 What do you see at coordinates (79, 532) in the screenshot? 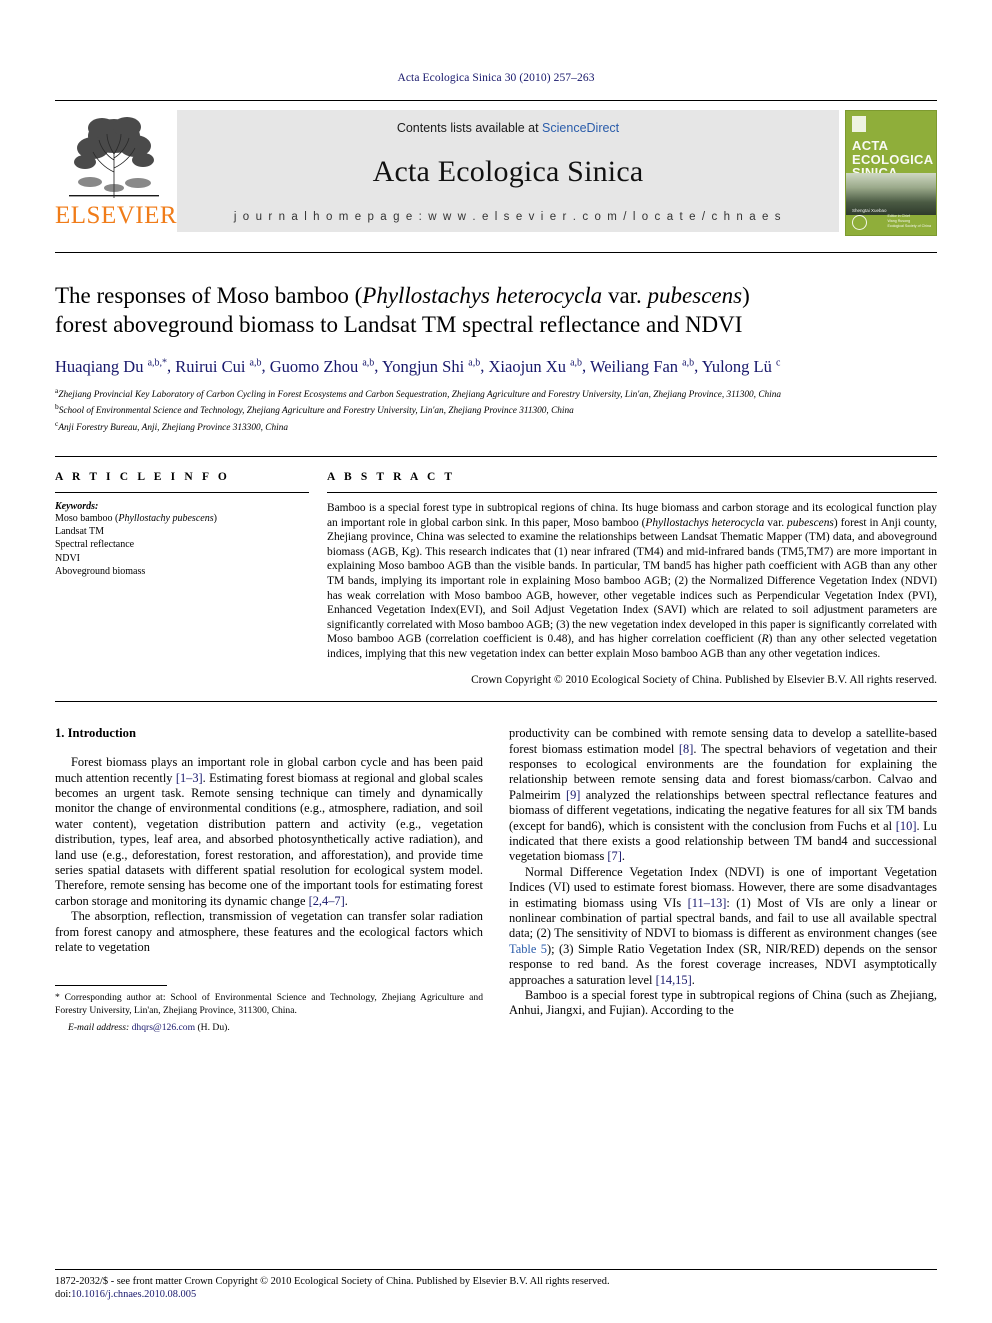
I see `keyword-item: Landsat TM` at bounding box center [79, 532].